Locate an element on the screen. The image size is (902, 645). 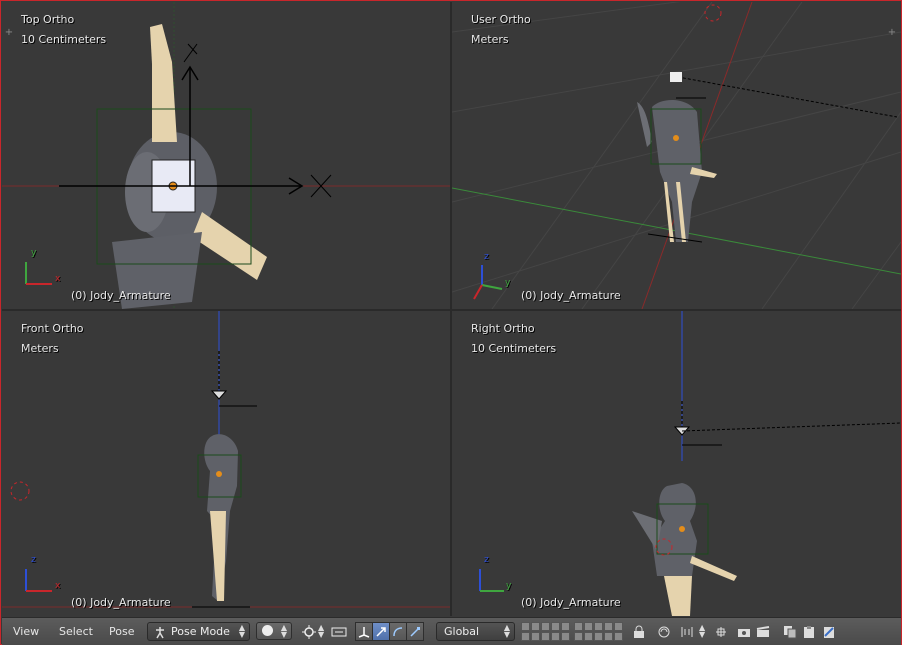
pivot-point-button is located at coordinates (309, 631).